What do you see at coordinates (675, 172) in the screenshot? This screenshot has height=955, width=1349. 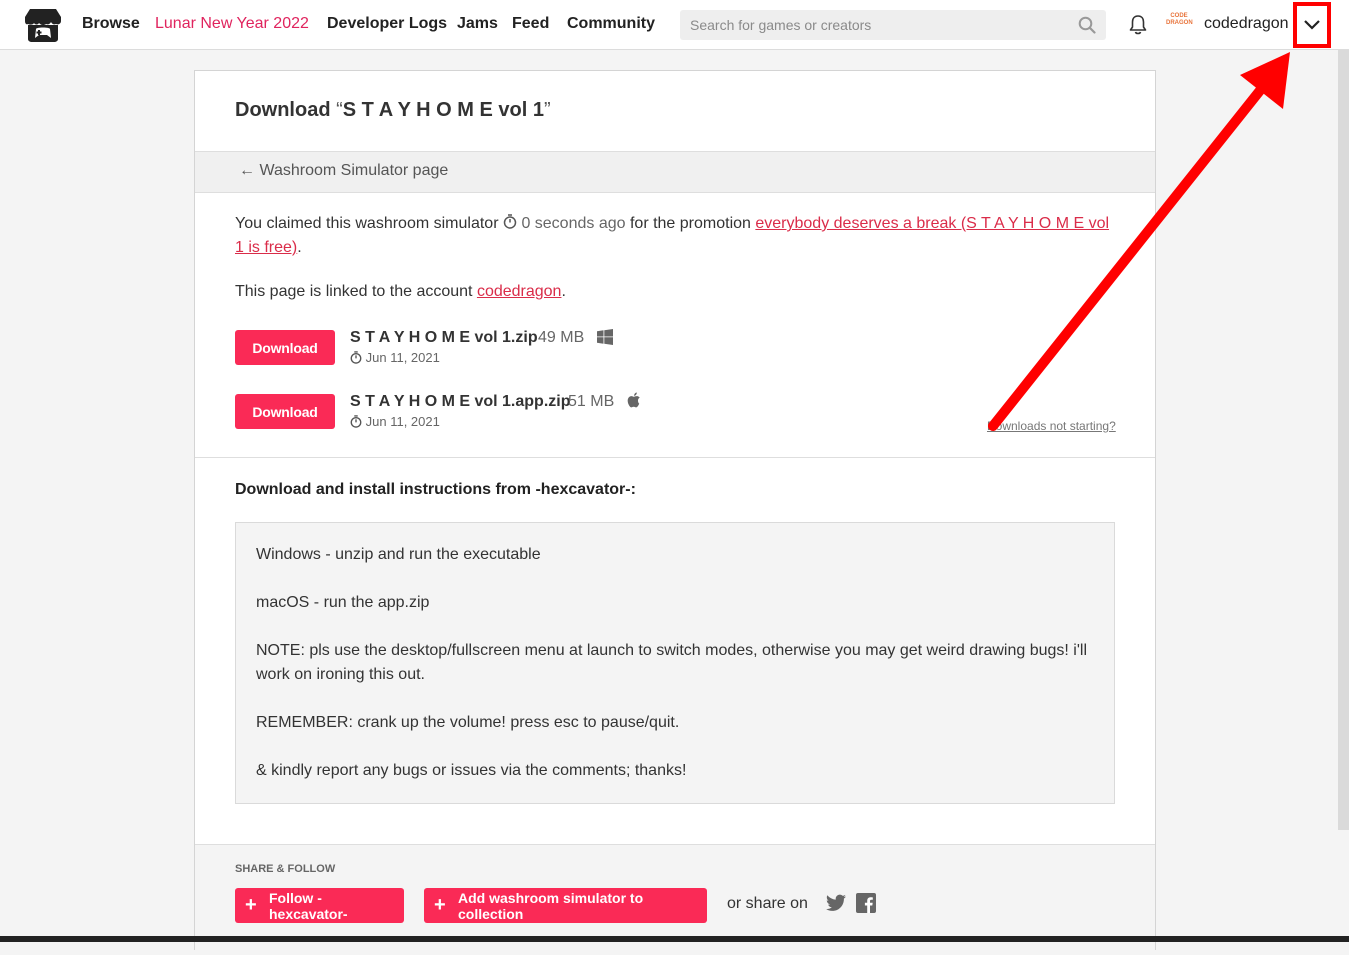 I see `back-bar: ← Washroom Simulator page` at bounding box center [675, 172].